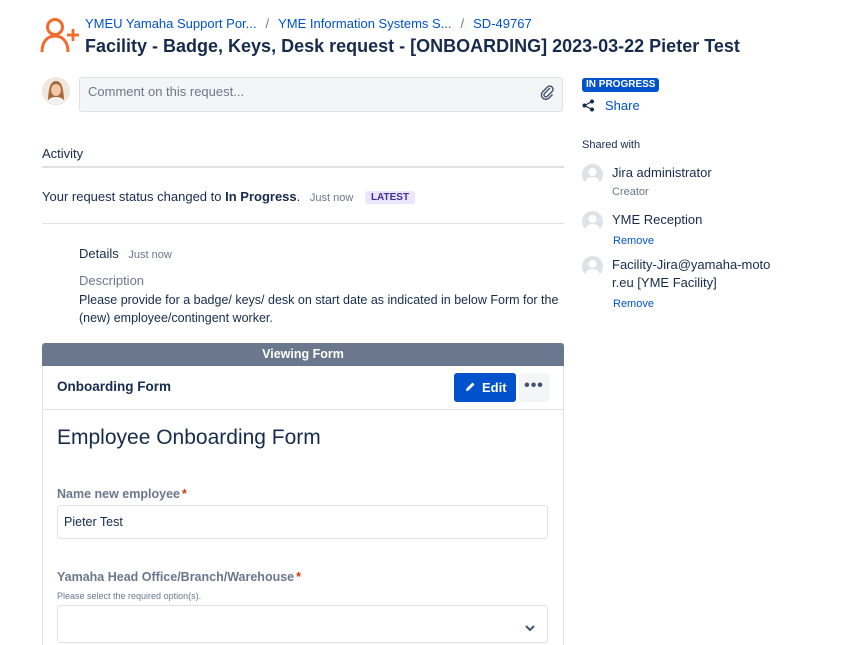 The image size is (845, 645). What do you see at coordinates (303, 167) in the screenshot?
I see `activity-divider` at bounding box center [303, 167].